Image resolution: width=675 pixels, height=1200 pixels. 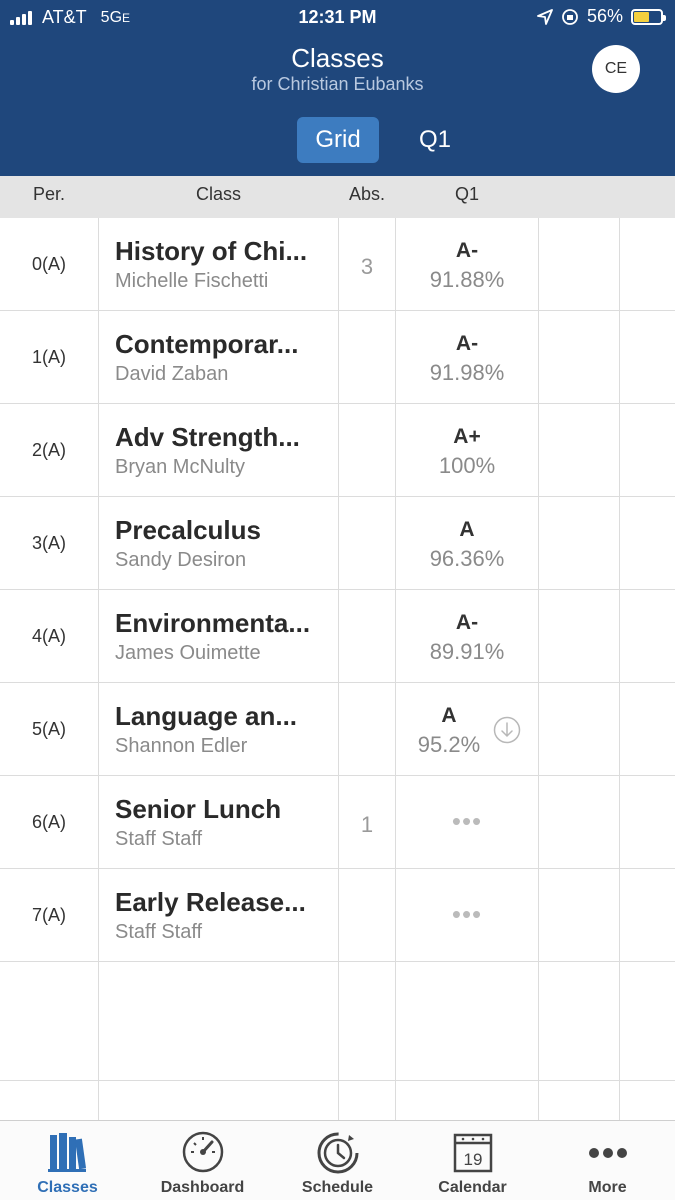 What do you see at coordinates (48, 915) in the screenshot?
I see `period-label: 7(A)` at bounding box center [48, 915].